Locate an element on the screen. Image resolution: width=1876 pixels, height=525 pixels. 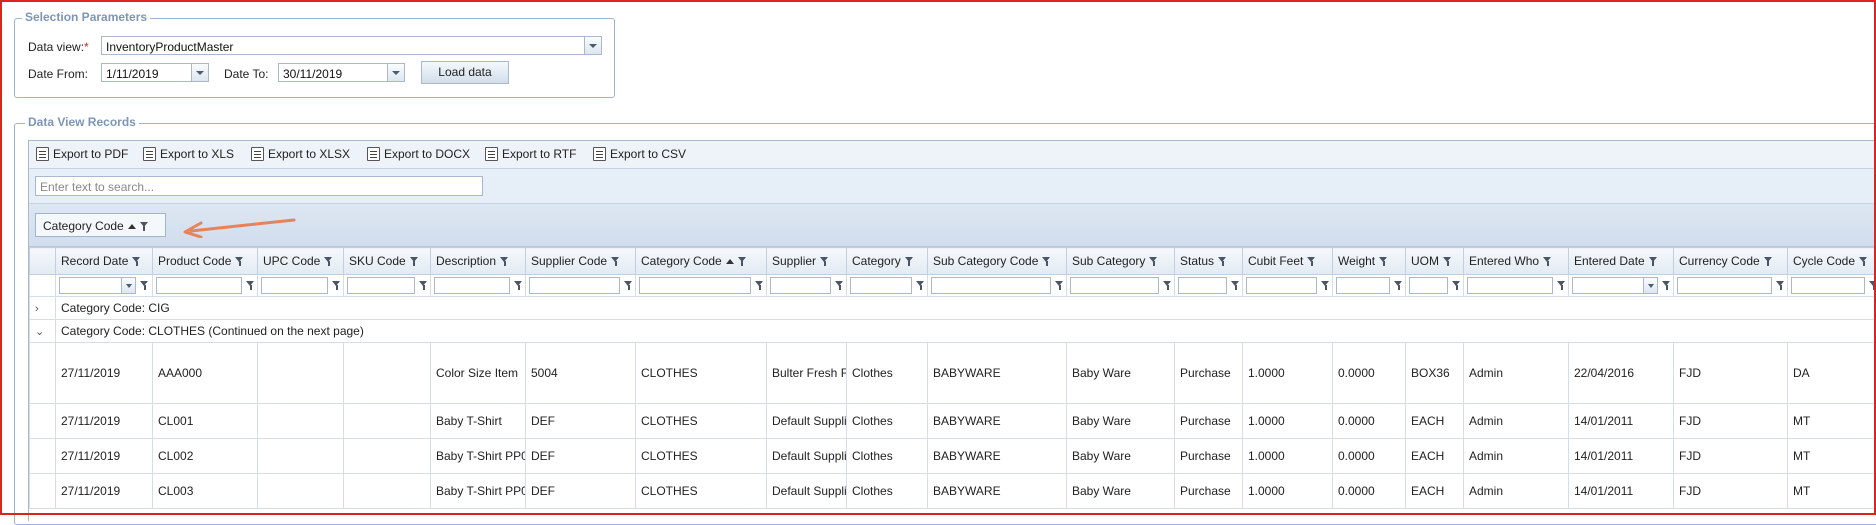
export-pdf-button: Export to PDF is located at coordinates (82, 155).